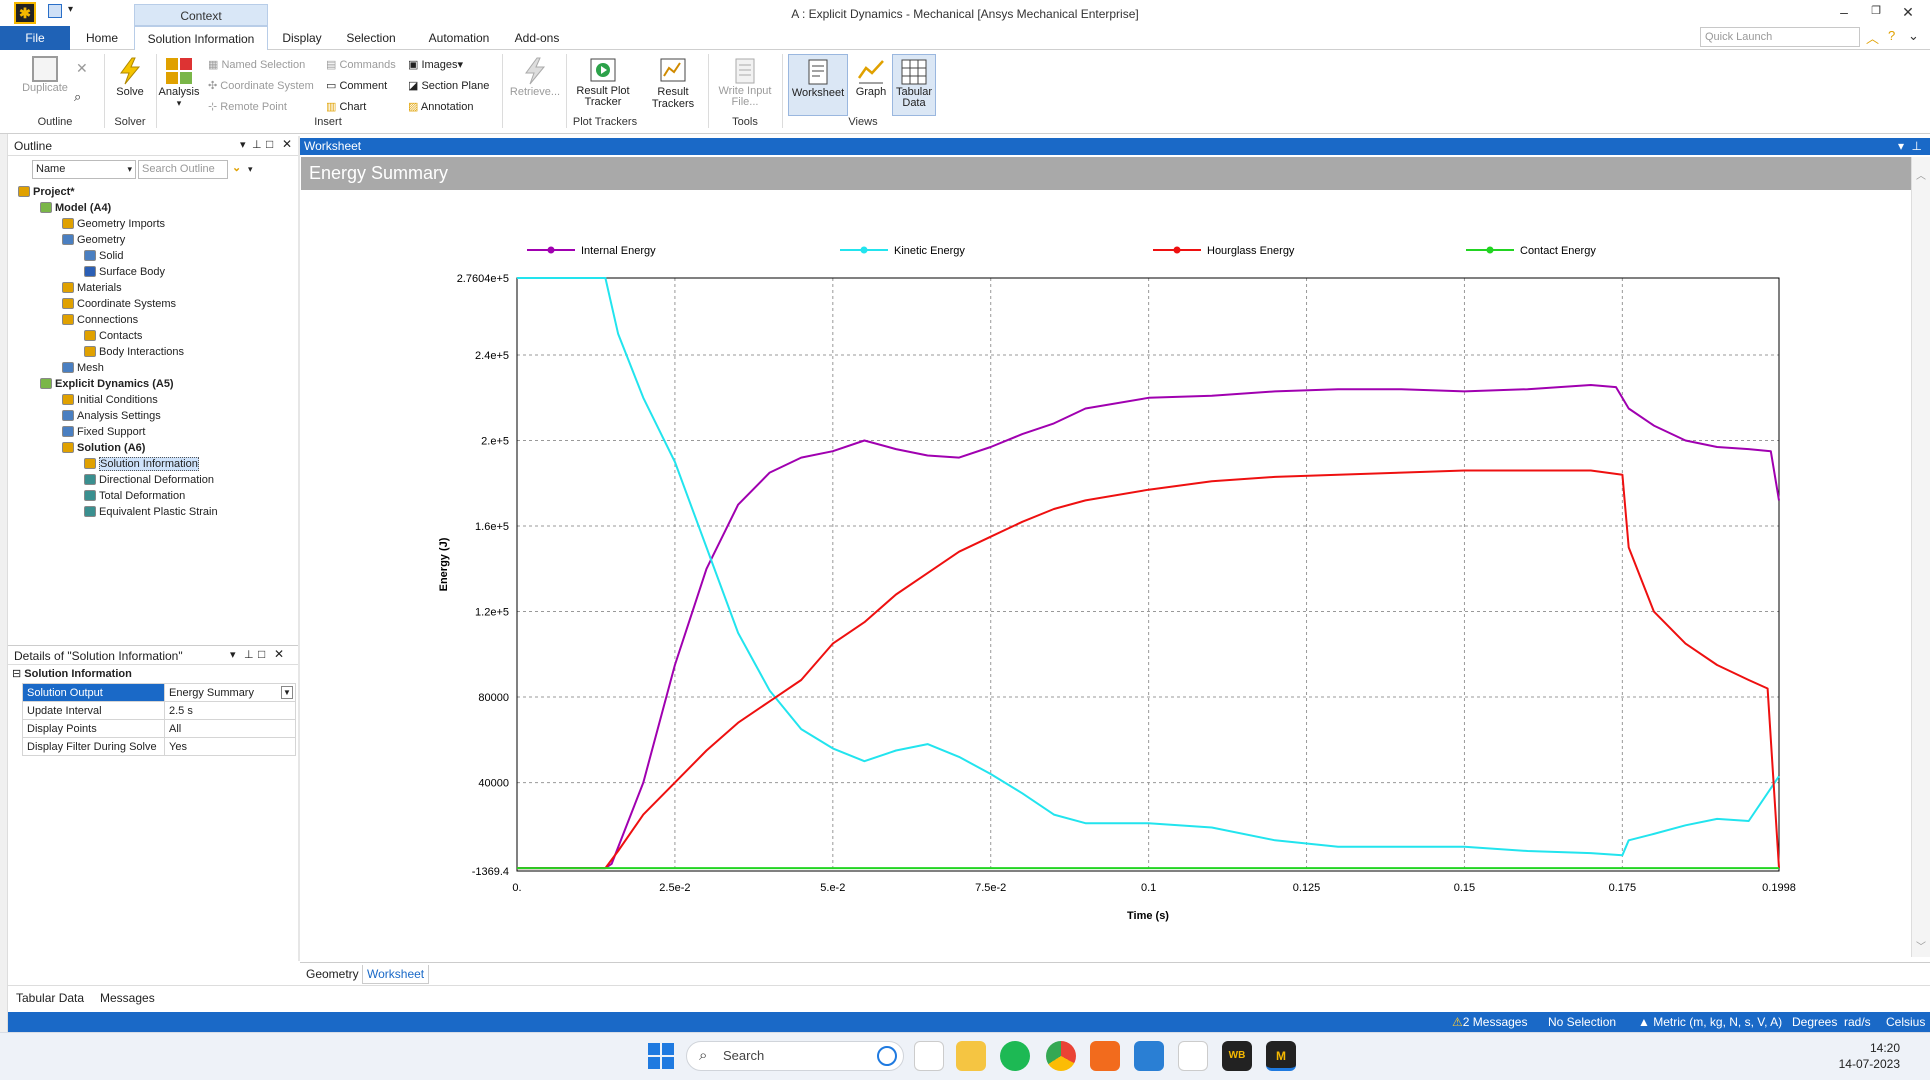 The height and width of the screenshot is (1080, 1930). What do you see at coordinates (158, 288) in the screenshot?
I see `tree-item: Materials` at bounding box center [158, 288].